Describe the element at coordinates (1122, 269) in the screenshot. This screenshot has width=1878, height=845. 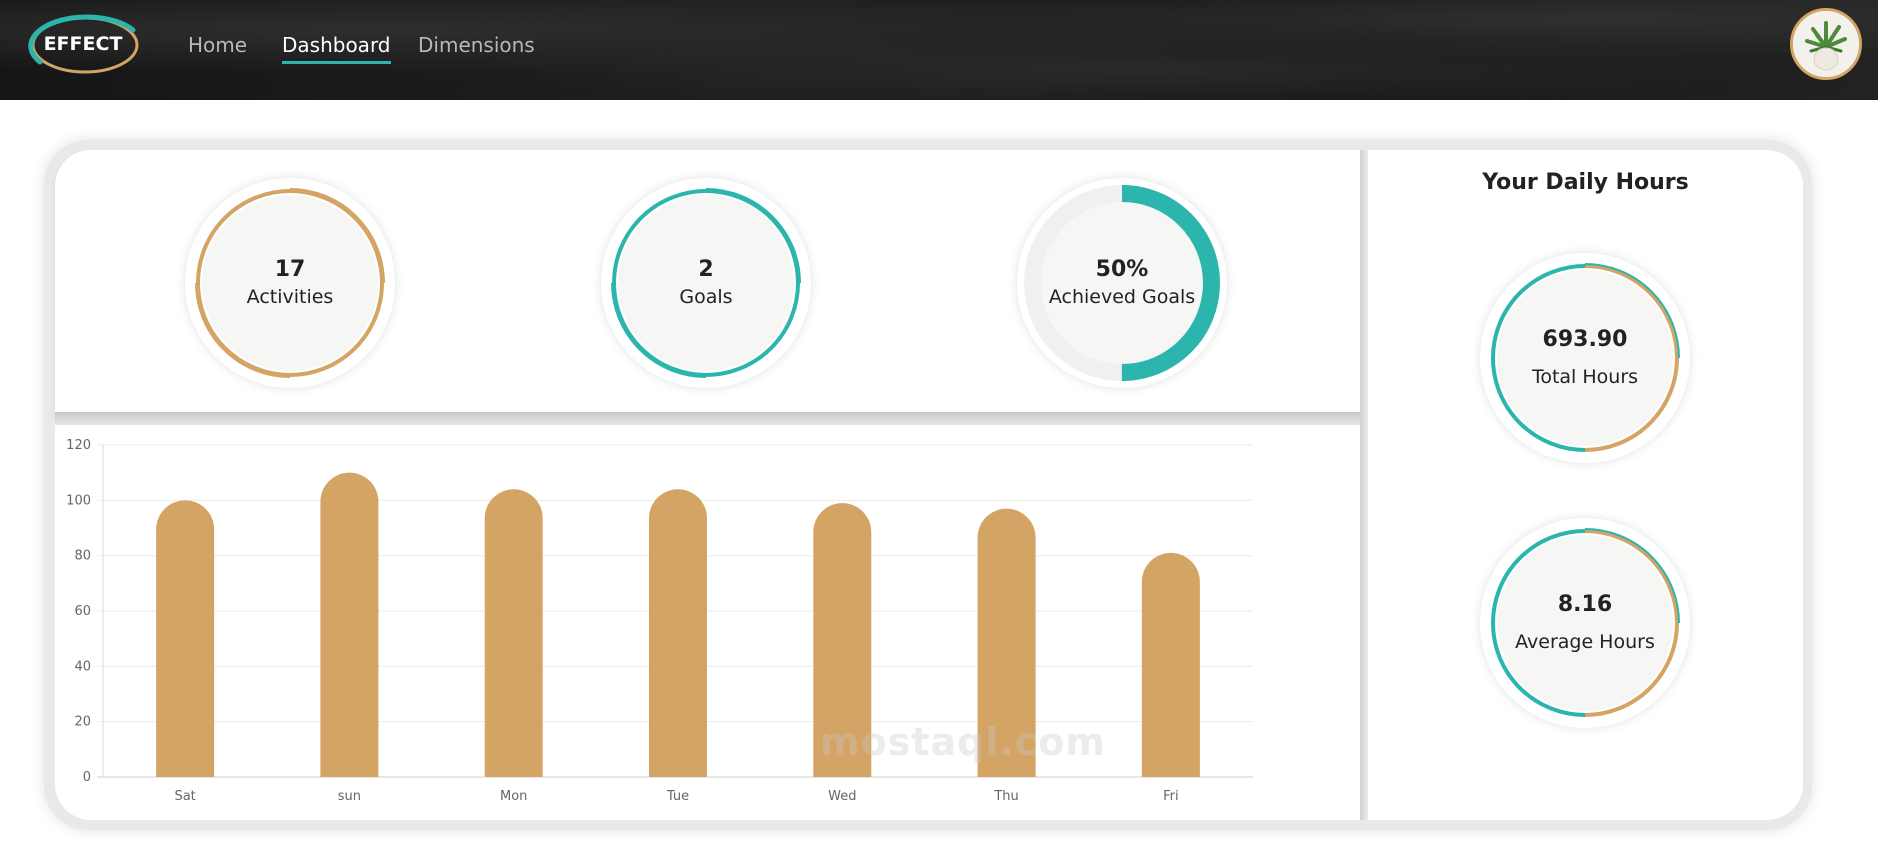
I see `achieved-value: 50%` at that location.